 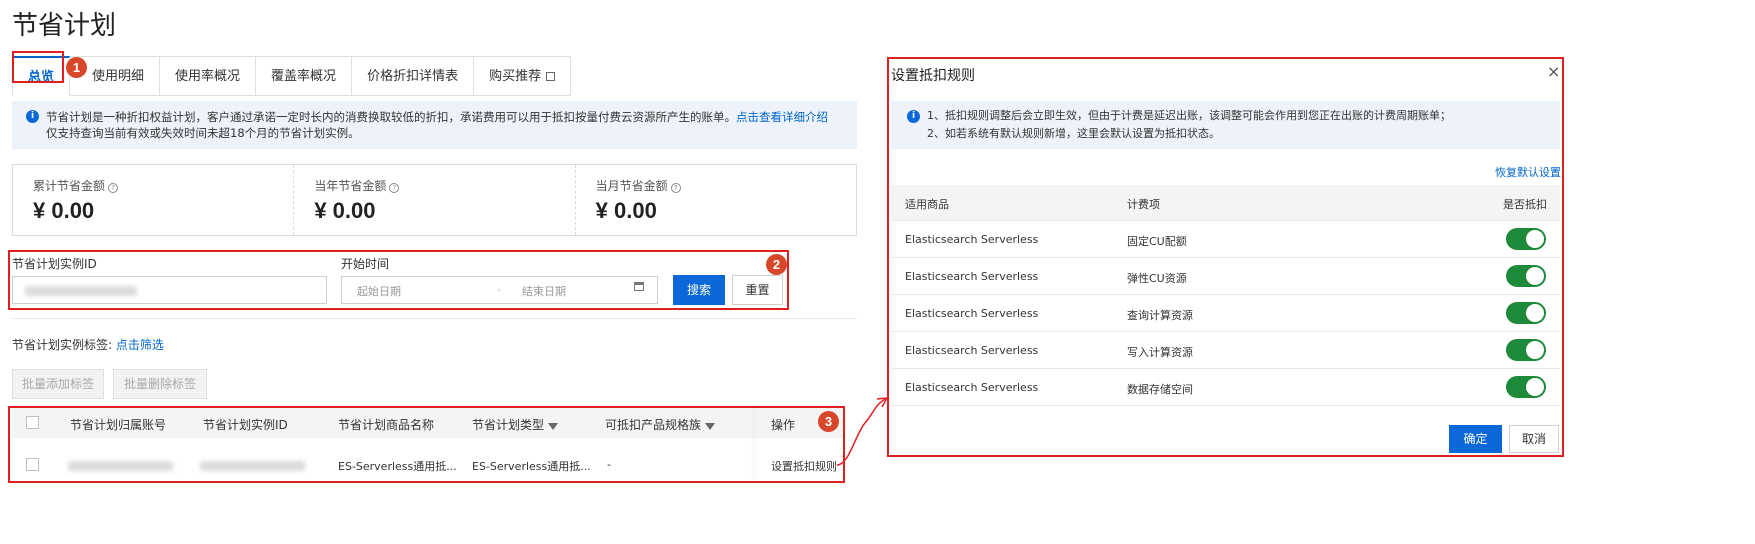 I want to click on date-range-picker: 起始日期 - 结束日期, so click(x=499, y=290).